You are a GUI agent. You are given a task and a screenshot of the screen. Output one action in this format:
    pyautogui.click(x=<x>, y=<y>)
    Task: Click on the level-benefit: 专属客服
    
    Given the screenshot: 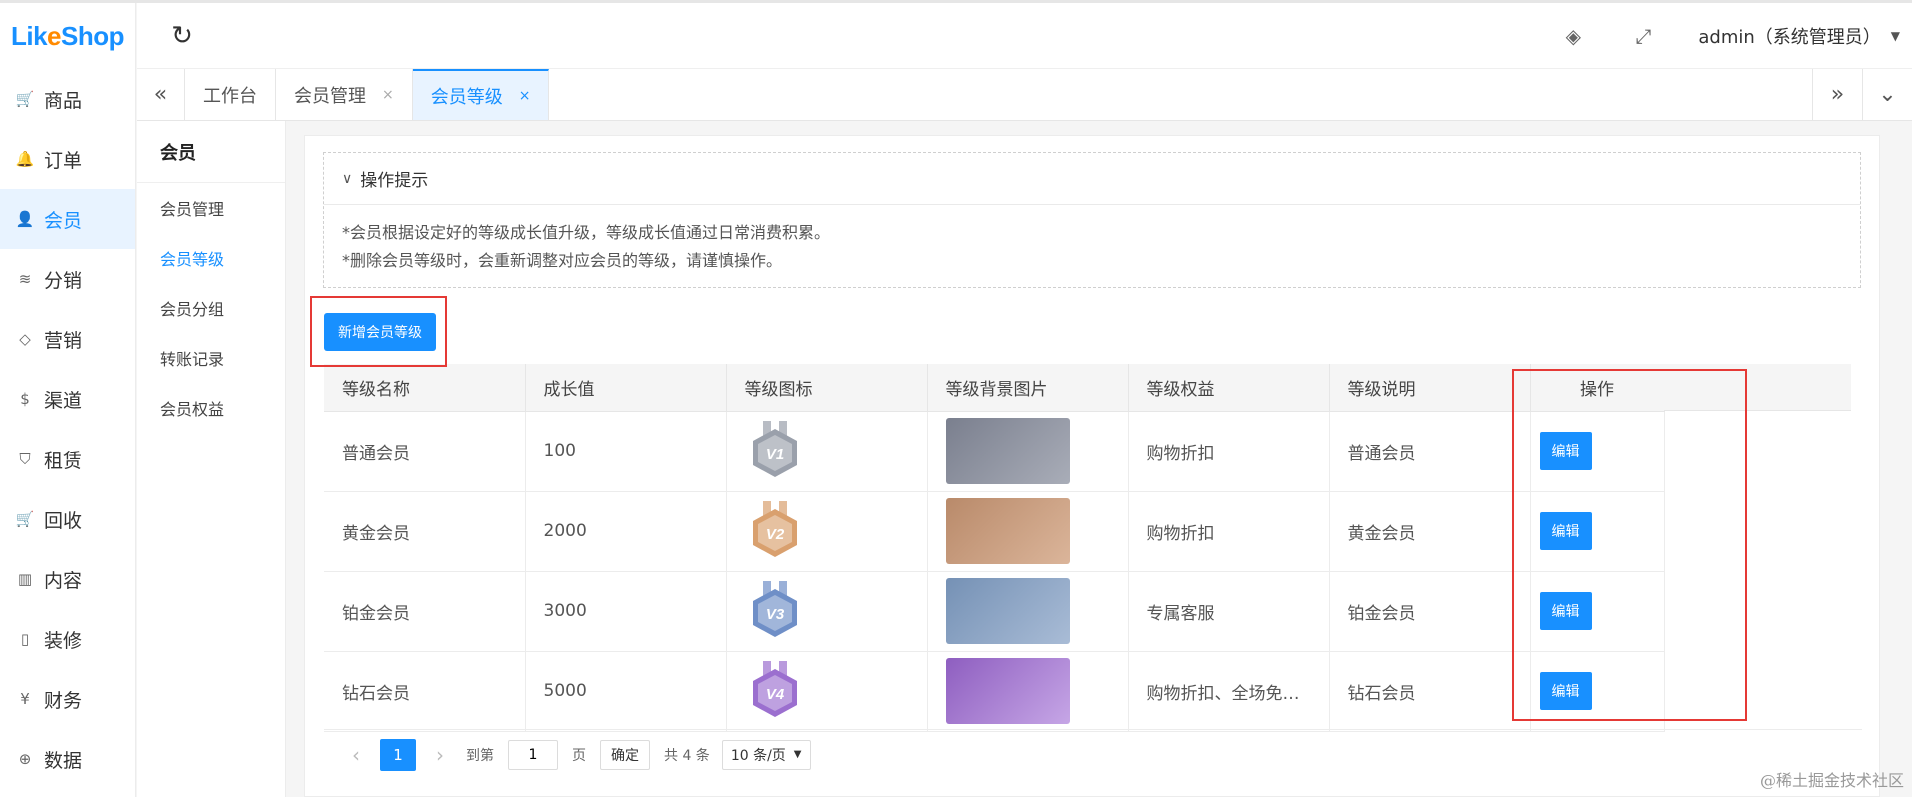 What is the action you would take?
    pyautogui.click(x=1229, y=611)
    